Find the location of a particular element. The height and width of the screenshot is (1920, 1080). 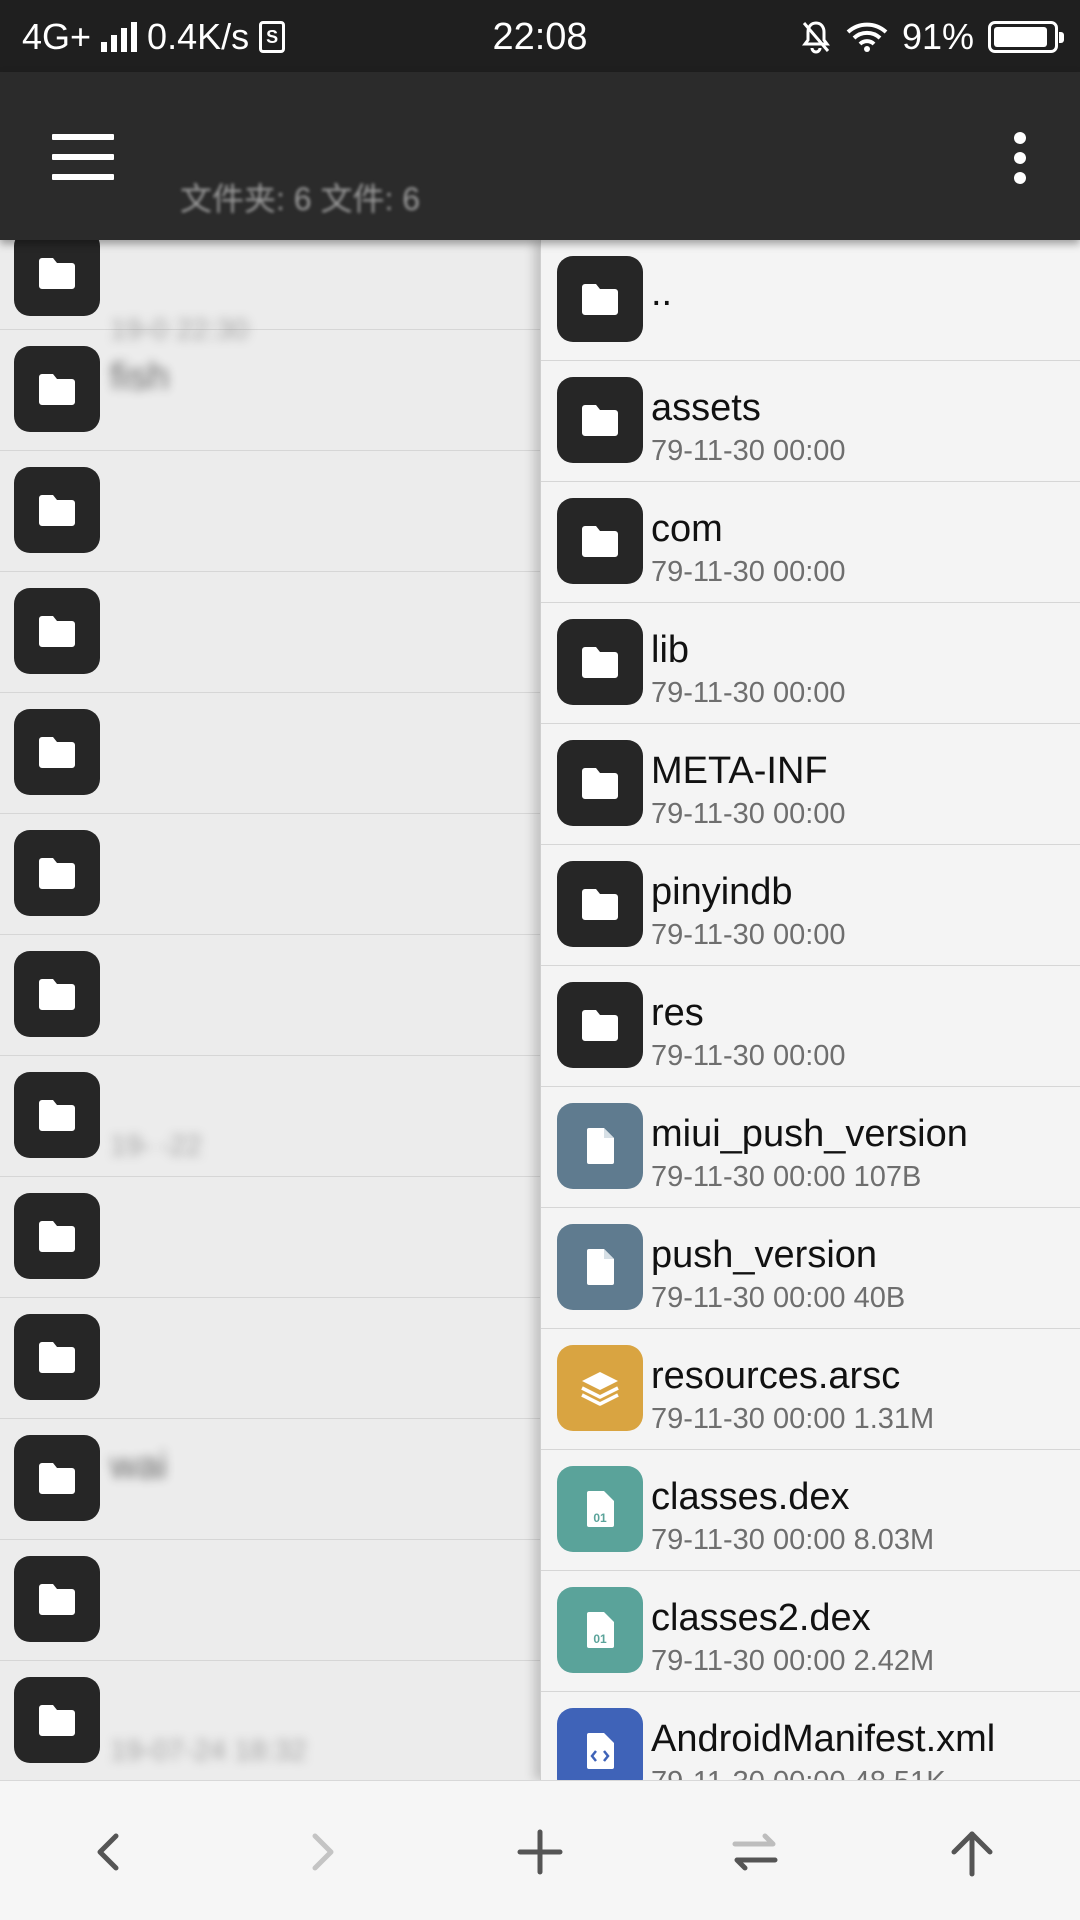

file-meta: 19- -22 is located at coordinates (156, 1146).